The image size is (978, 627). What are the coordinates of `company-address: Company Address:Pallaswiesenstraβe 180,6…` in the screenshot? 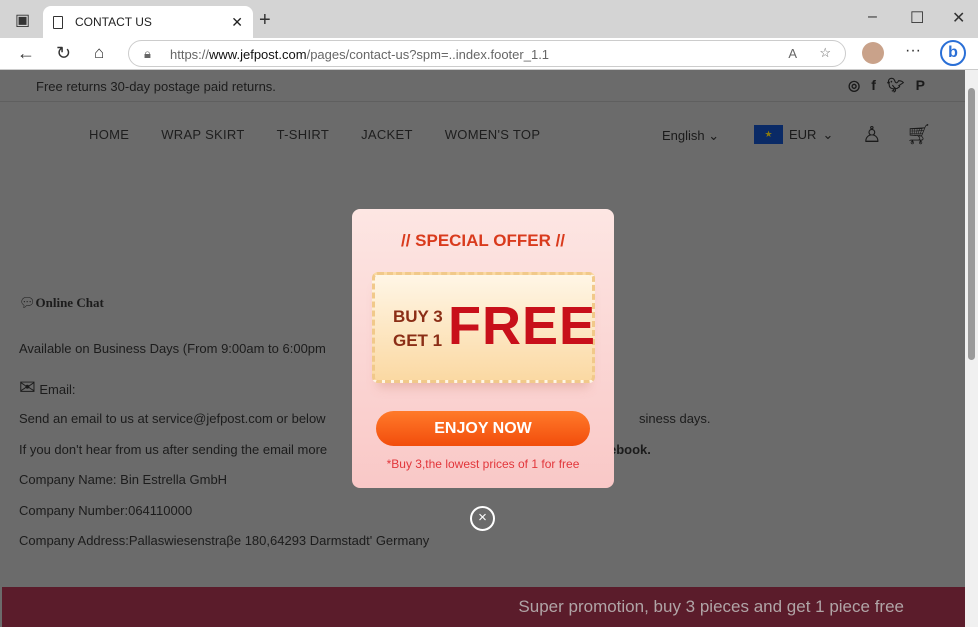 It's located at (224, 540).